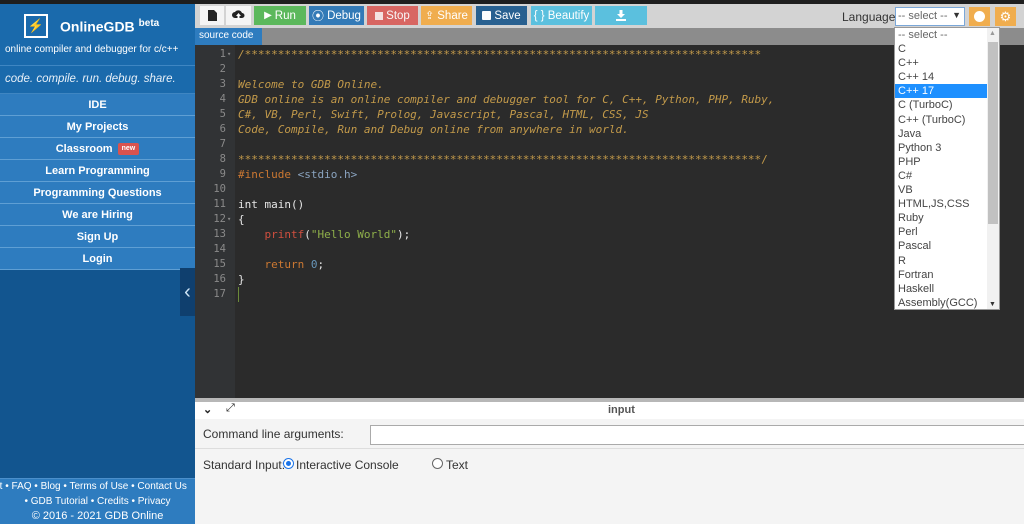  I want to click on sidebar-item-classroom: Classroom new, so click(97, 149).